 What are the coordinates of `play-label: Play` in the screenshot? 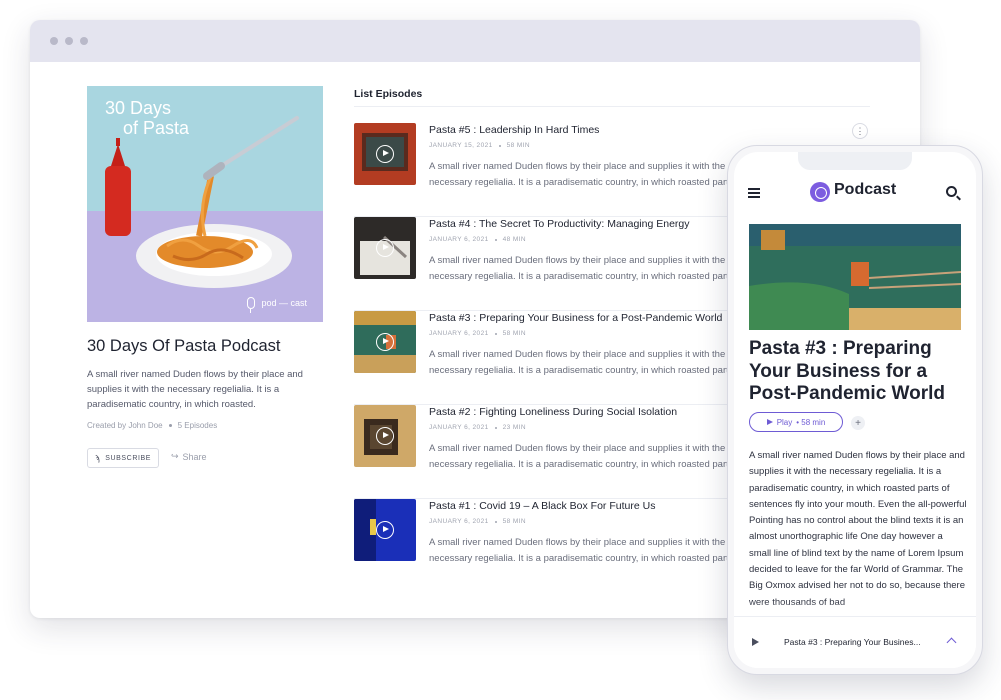 It's located at (784, 422).